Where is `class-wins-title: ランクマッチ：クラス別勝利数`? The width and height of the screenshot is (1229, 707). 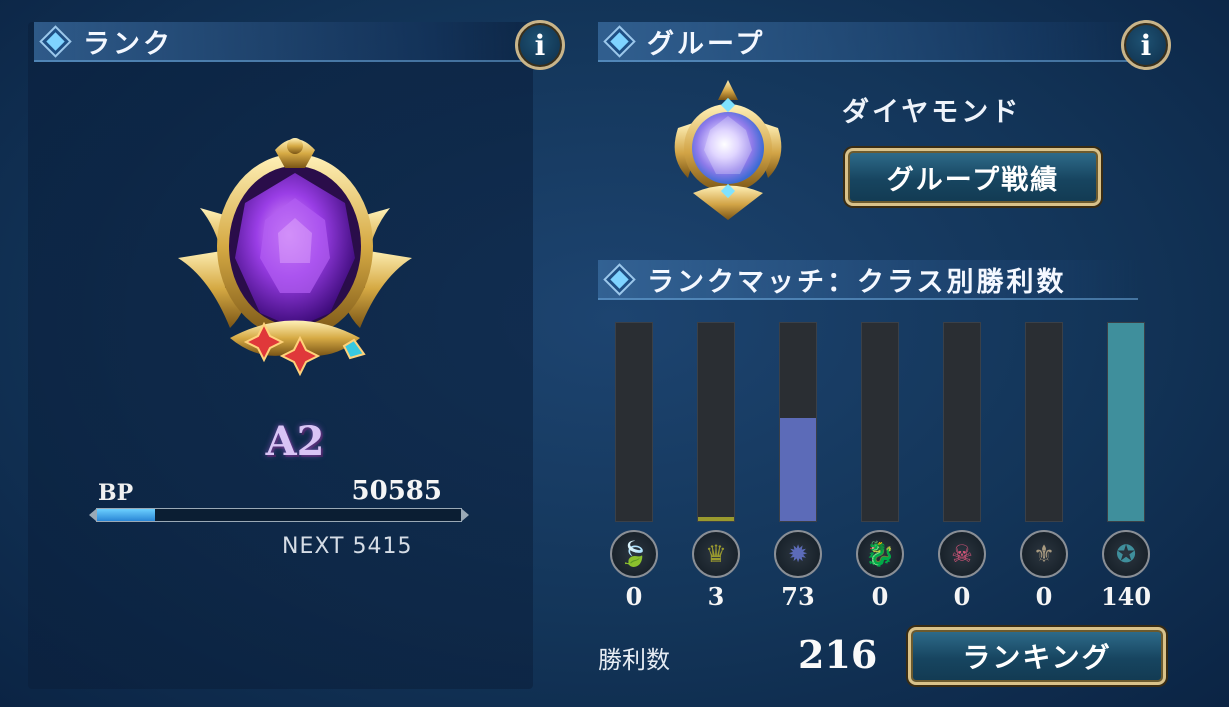
class-wins-title: ランクマッチ：クラス別勝利数 is located at coordinates (857, 282).